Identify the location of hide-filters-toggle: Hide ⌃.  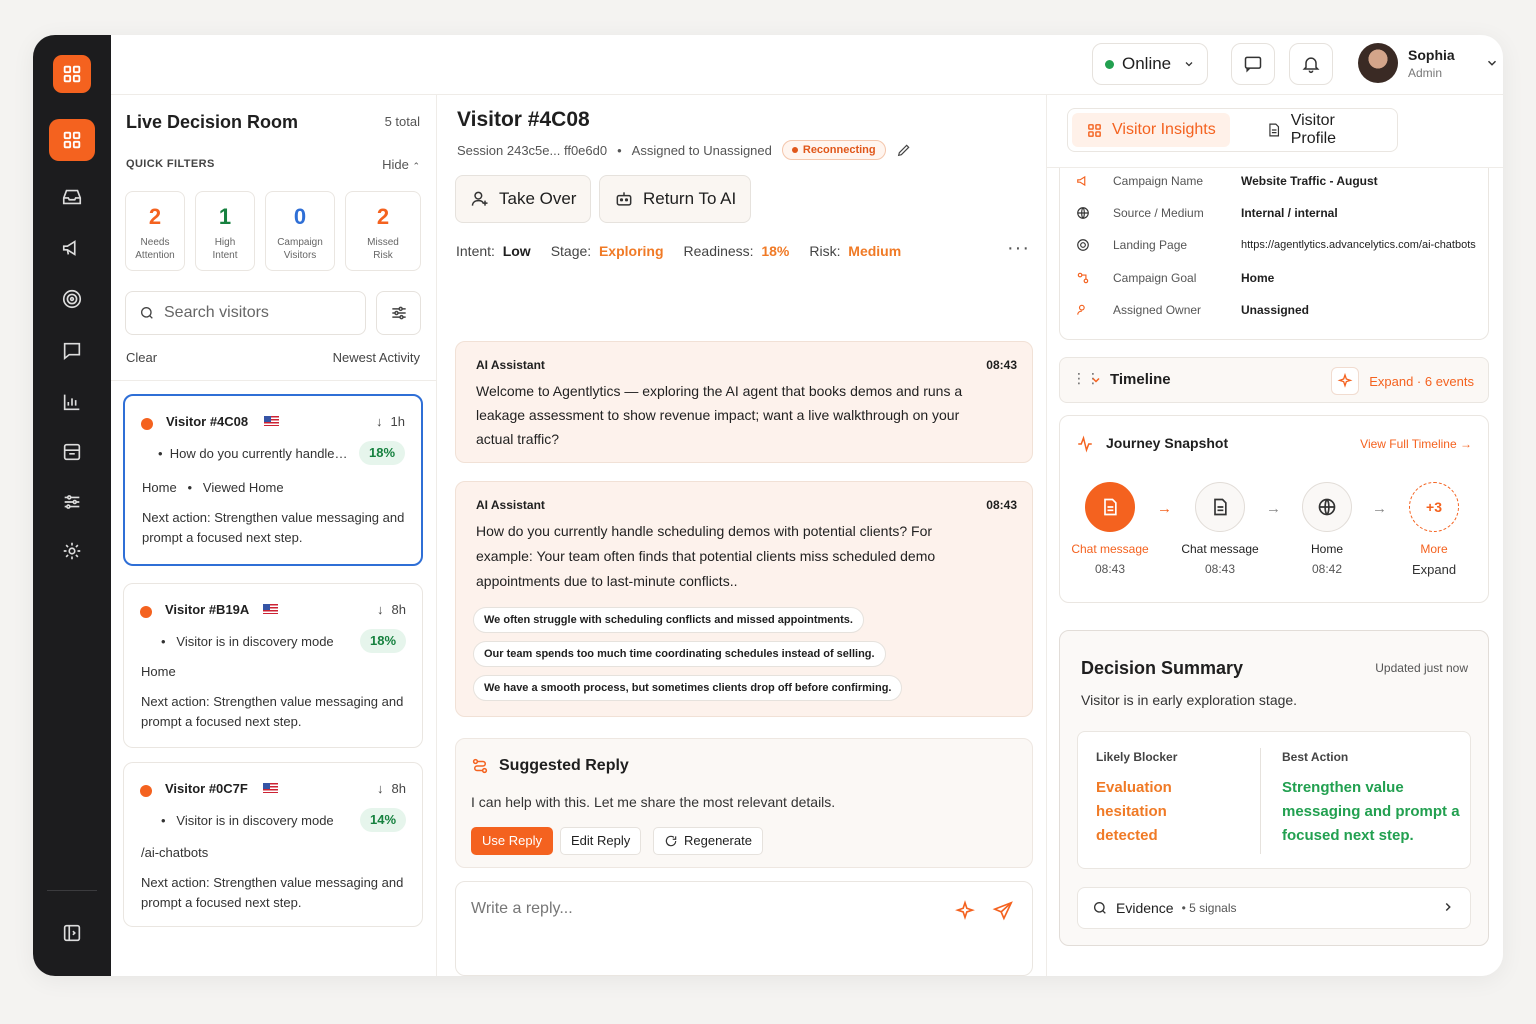
(401, 164).